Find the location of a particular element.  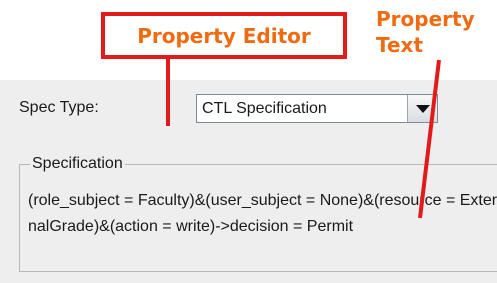

property-text-annotation-line2: Text is located at coordinates (400, 45).